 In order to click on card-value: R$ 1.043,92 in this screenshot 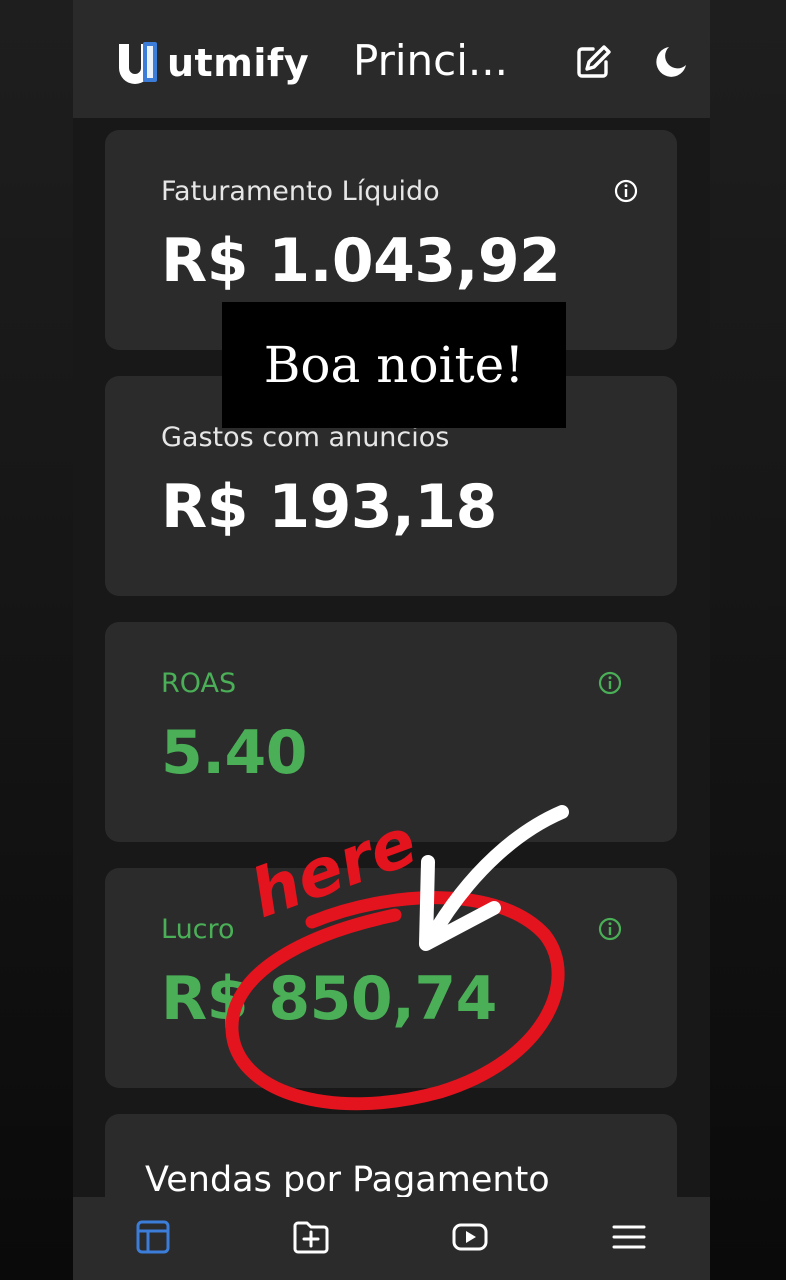, I will do `click(361, 261)`.